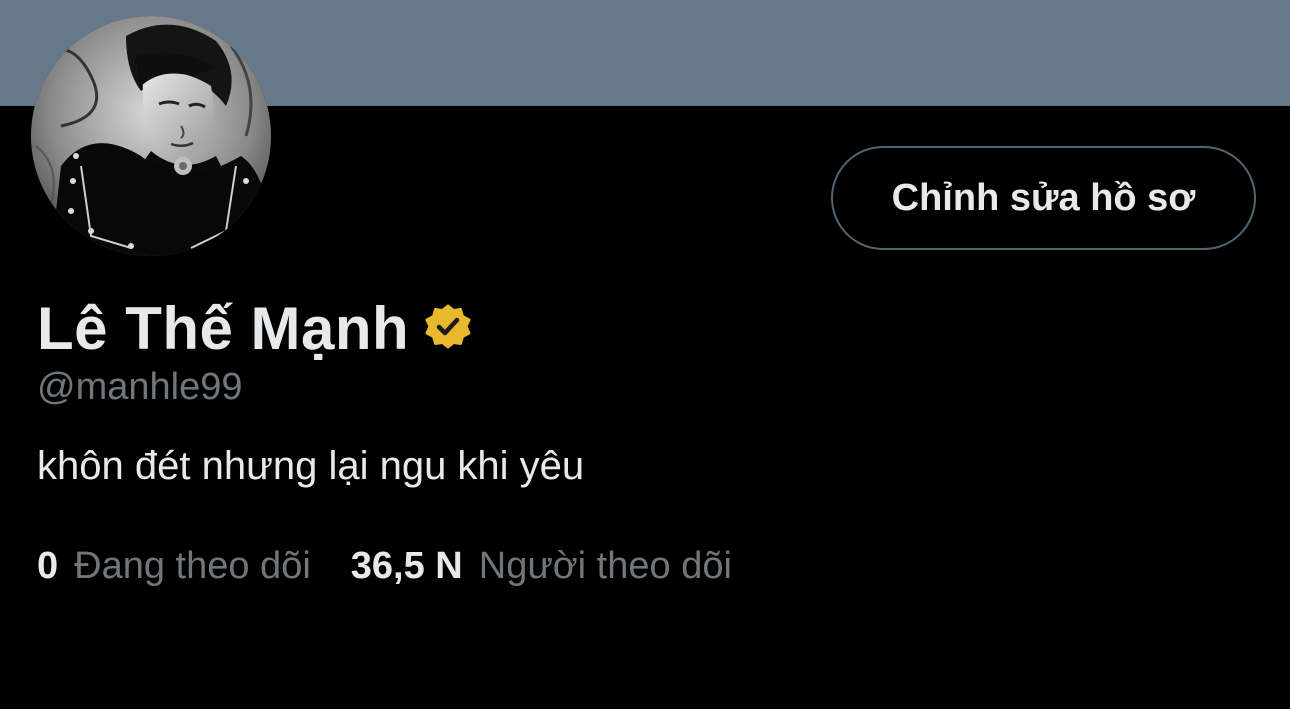 The image size is (1290, 709). Describe the element at coordinates (140, 387) in the screenshot. I see `profile-handle: @manhle99` at that location.